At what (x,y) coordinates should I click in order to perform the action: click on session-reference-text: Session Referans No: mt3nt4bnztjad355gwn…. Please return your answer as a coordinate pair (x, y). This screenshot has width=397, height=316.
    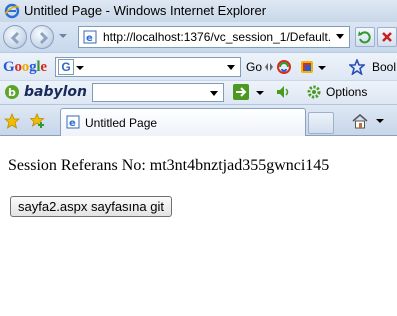
    Looking at the image, I should click on (169, 165).